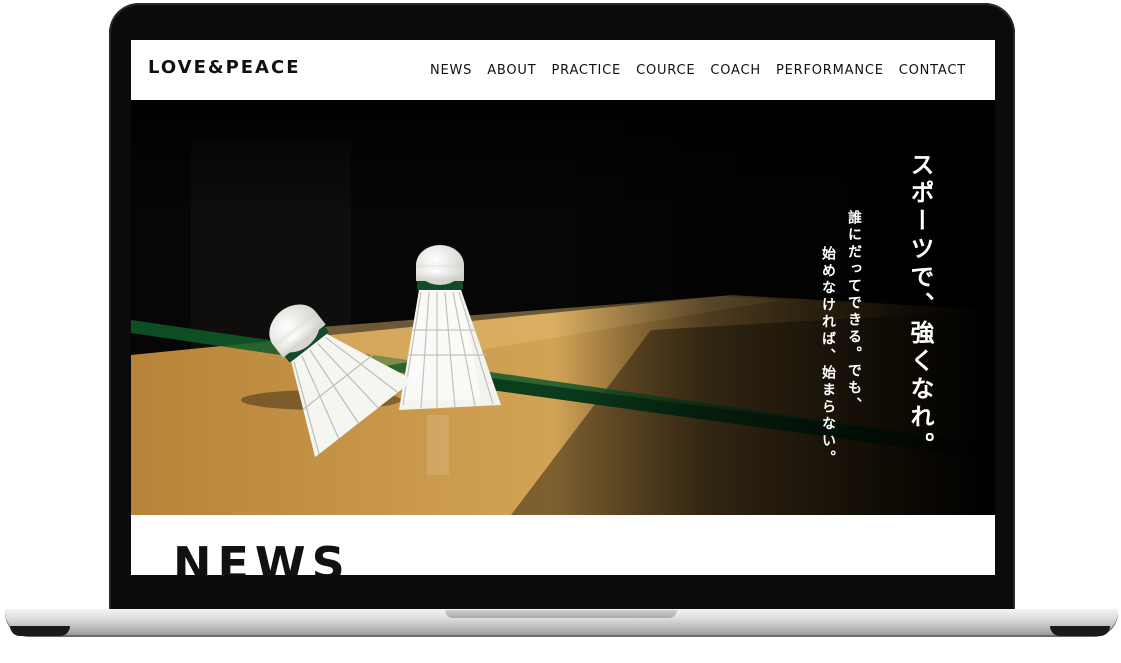 The image size is (1121, 663). What do you see at coordinates (735, 70) in the screenshot?
I see `nav-item-coach: COACH` at bounding box center [735, 70].